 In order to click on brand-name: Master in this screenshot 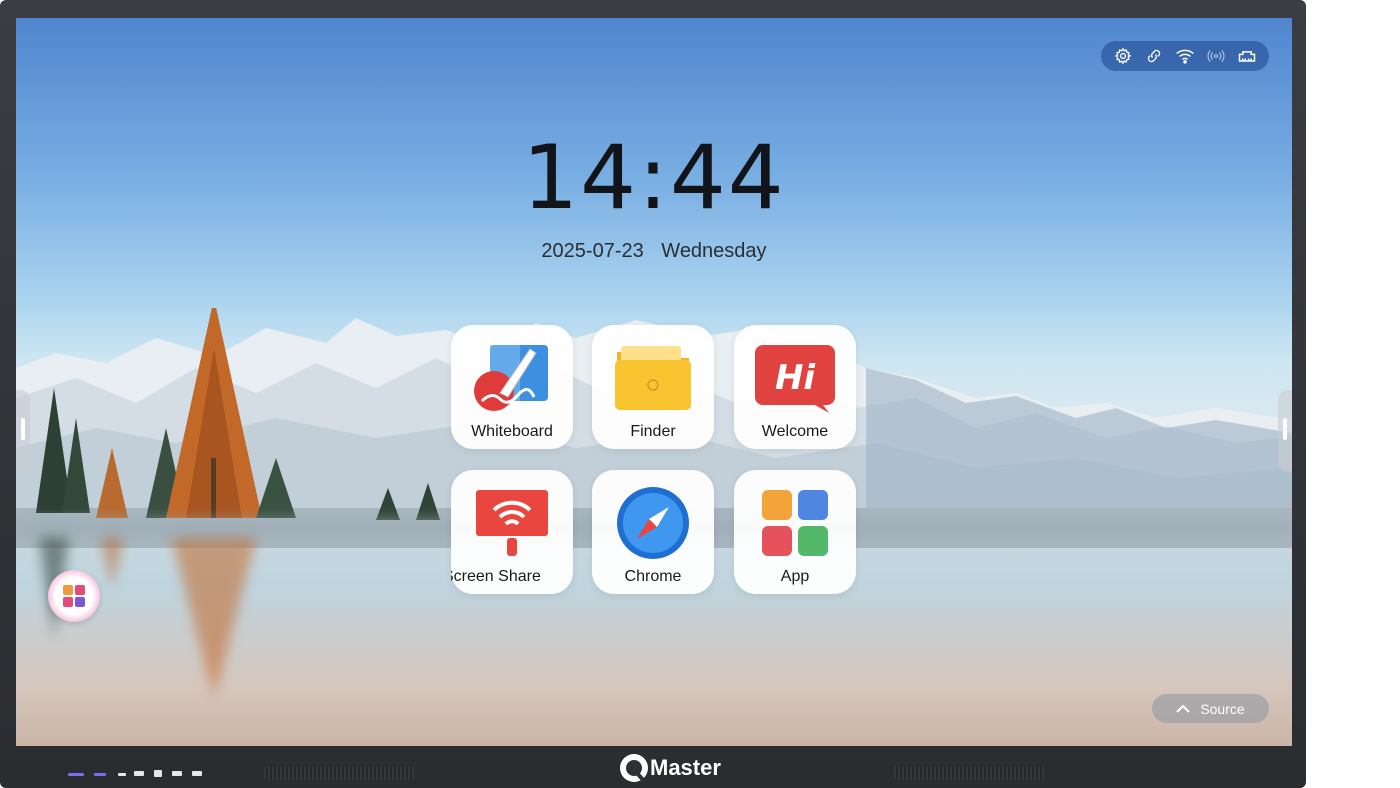, I will do `click(685, 767)`.